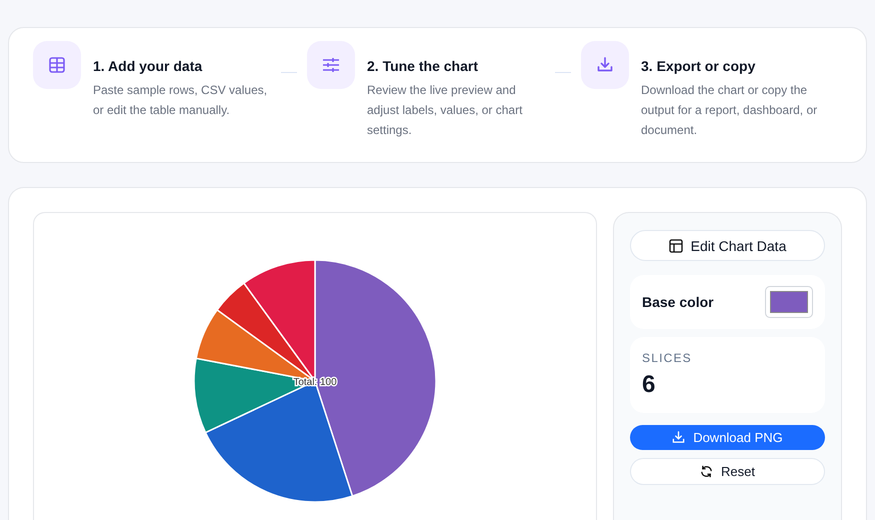 This screenshot has width=875, height=520. What do you see at coordinates (667, 358) in the screenshot?
I see `slices-label: SLICES` at bounding box center [667, 358].